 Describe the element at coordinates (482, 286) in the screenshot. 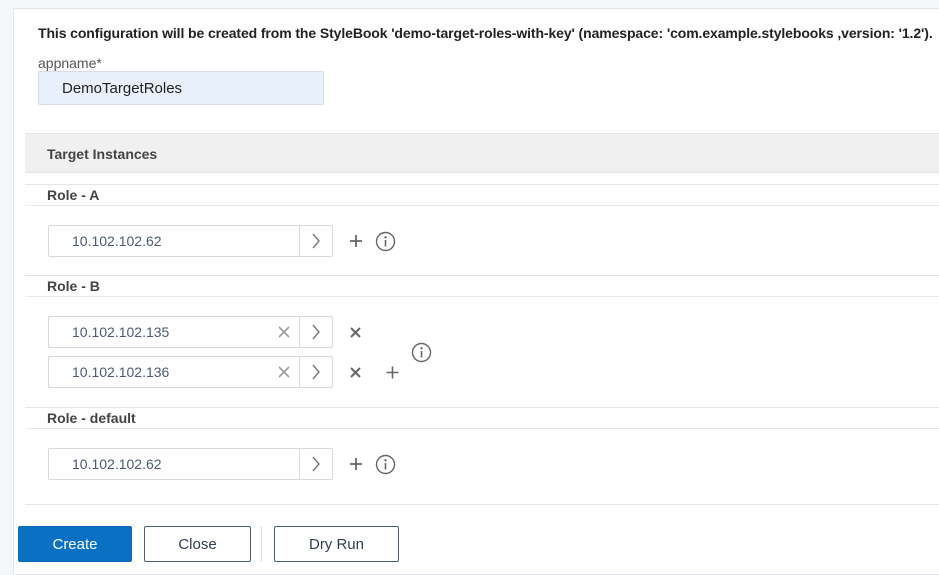

I see `role-b-header: Role - B` at that location.